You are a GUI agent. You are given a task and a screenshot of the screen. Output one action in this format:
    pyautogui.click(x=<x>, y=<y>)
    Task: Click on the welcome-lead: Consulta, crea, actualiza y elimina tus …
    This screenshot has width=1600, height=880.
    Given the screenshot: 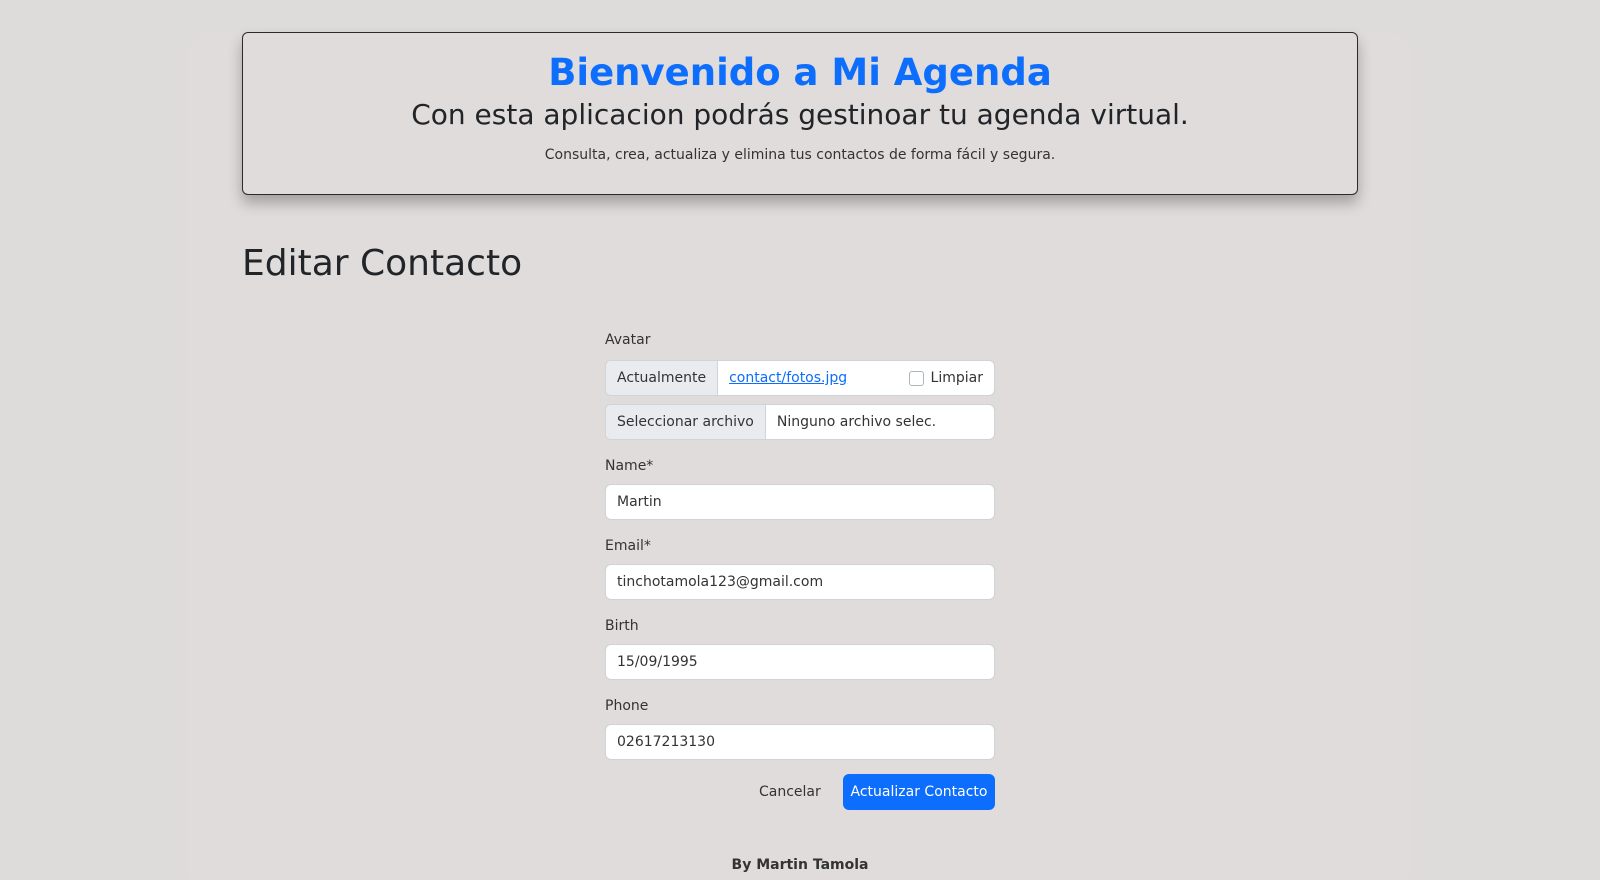 What is the action you would take?
    pyautogui.click(x=800, y=155)
    